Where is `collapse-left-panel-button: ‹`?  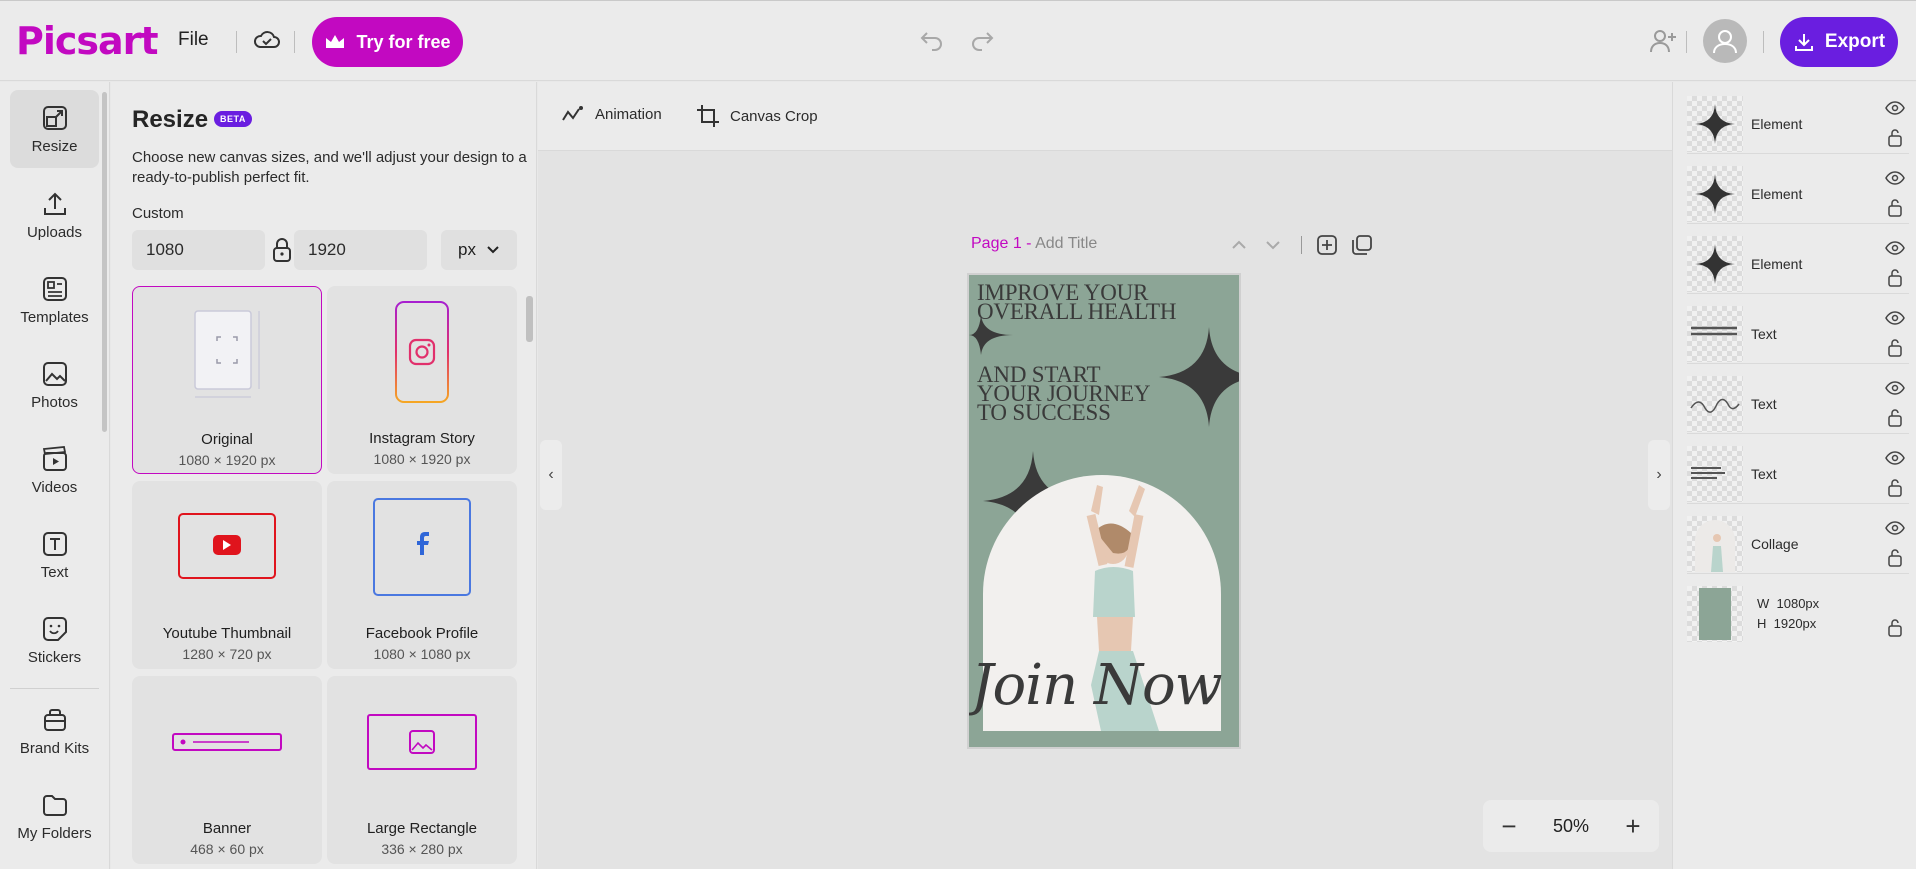 collapse-left-panel-button: ‹ is located at coordinates (551, 475).